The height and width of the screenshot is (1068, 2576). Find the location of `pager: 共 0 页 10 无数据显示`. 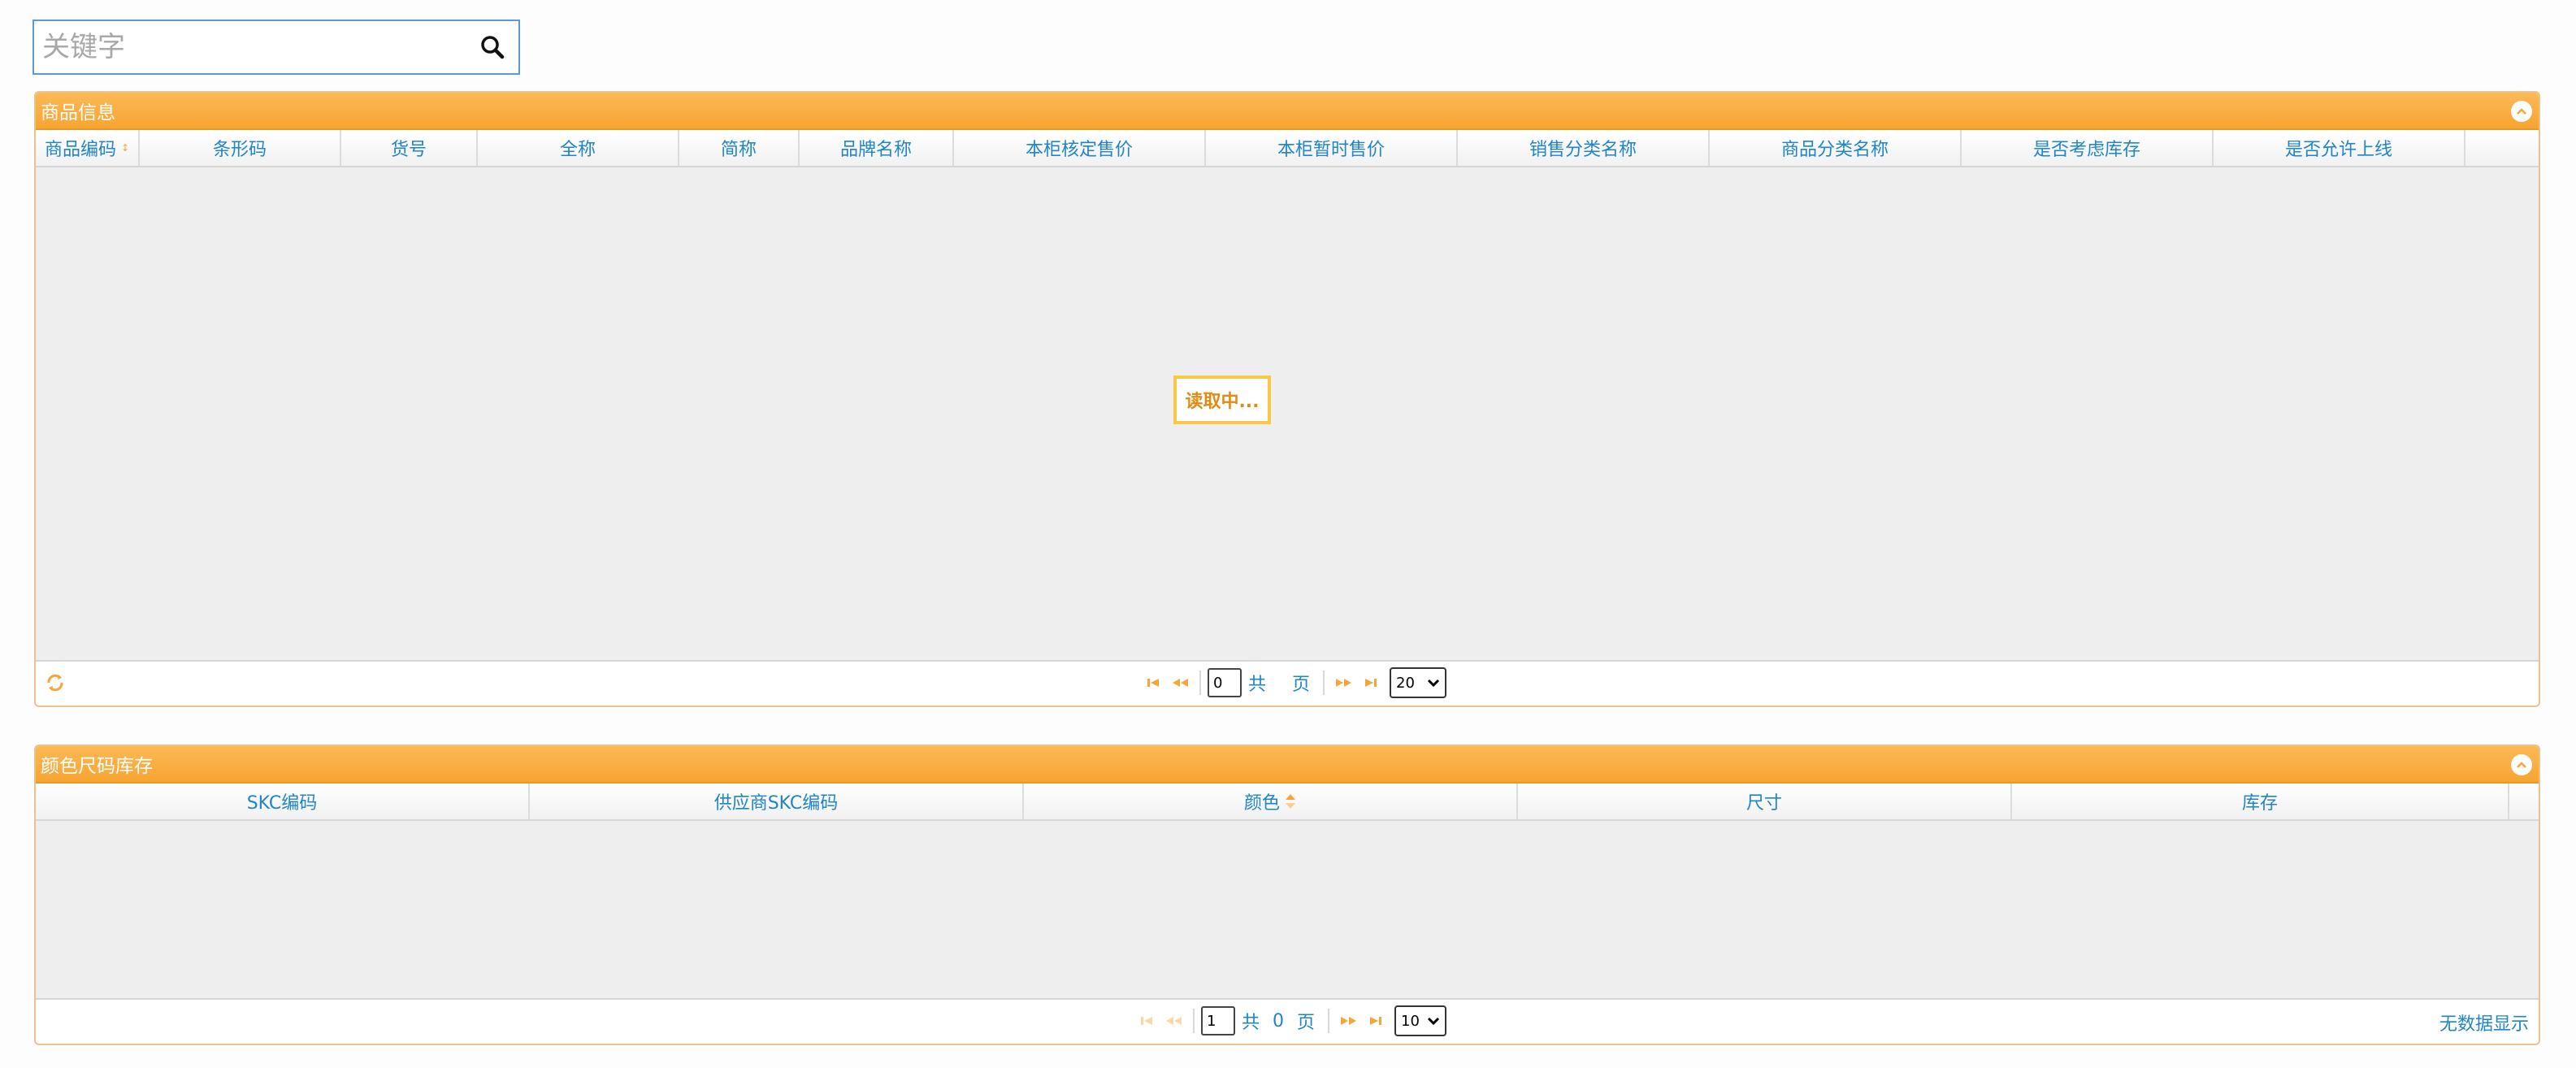

pager: 共 0 页 10 无数据显示 is located at coordinates (1287, 1021).